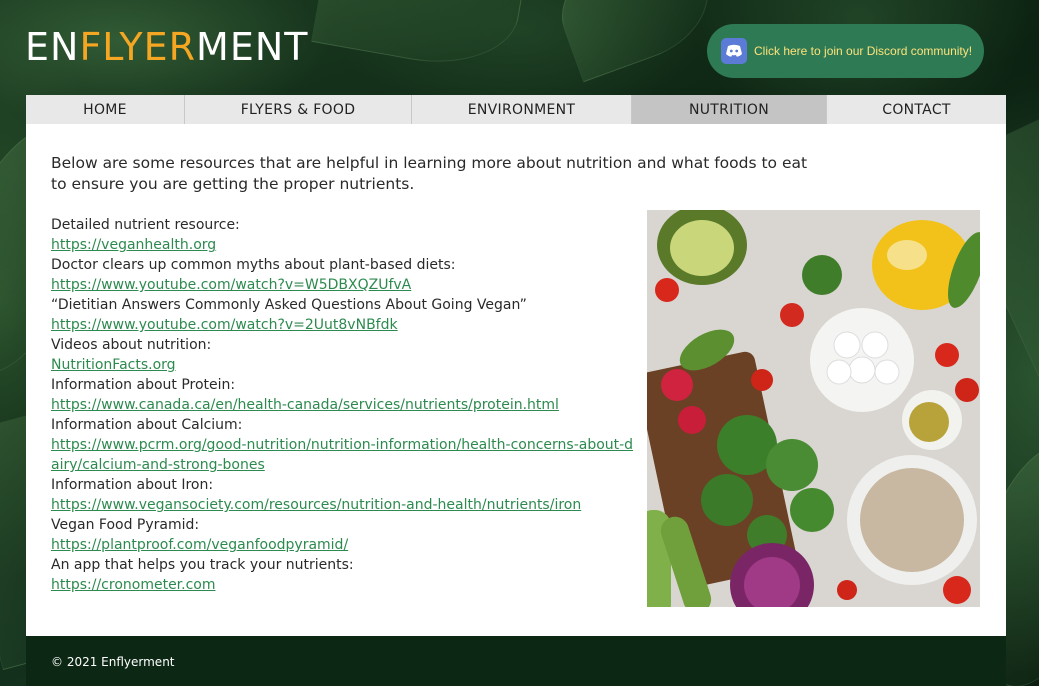  Describe the element at coordinates (132, 485) in the screenshot. I see `resource-label-iron: Information about Iron:` at that location.